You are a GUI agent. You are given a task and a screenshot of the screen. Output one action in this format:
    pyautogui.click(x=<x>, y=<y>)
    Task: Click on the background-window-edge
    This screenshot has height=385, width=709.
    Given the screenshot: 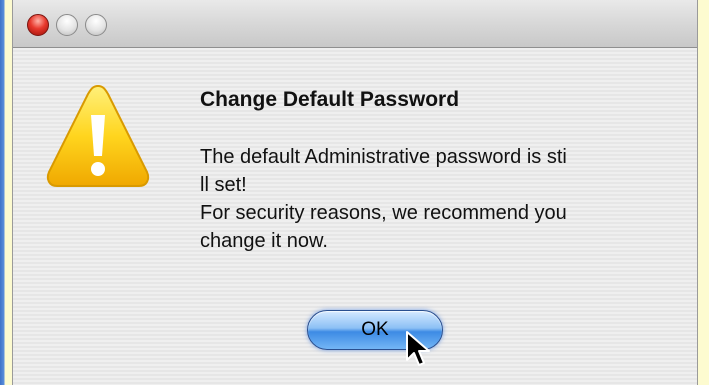 What is the action you would take?
    pyautogui.click(x=6, y=192)
    